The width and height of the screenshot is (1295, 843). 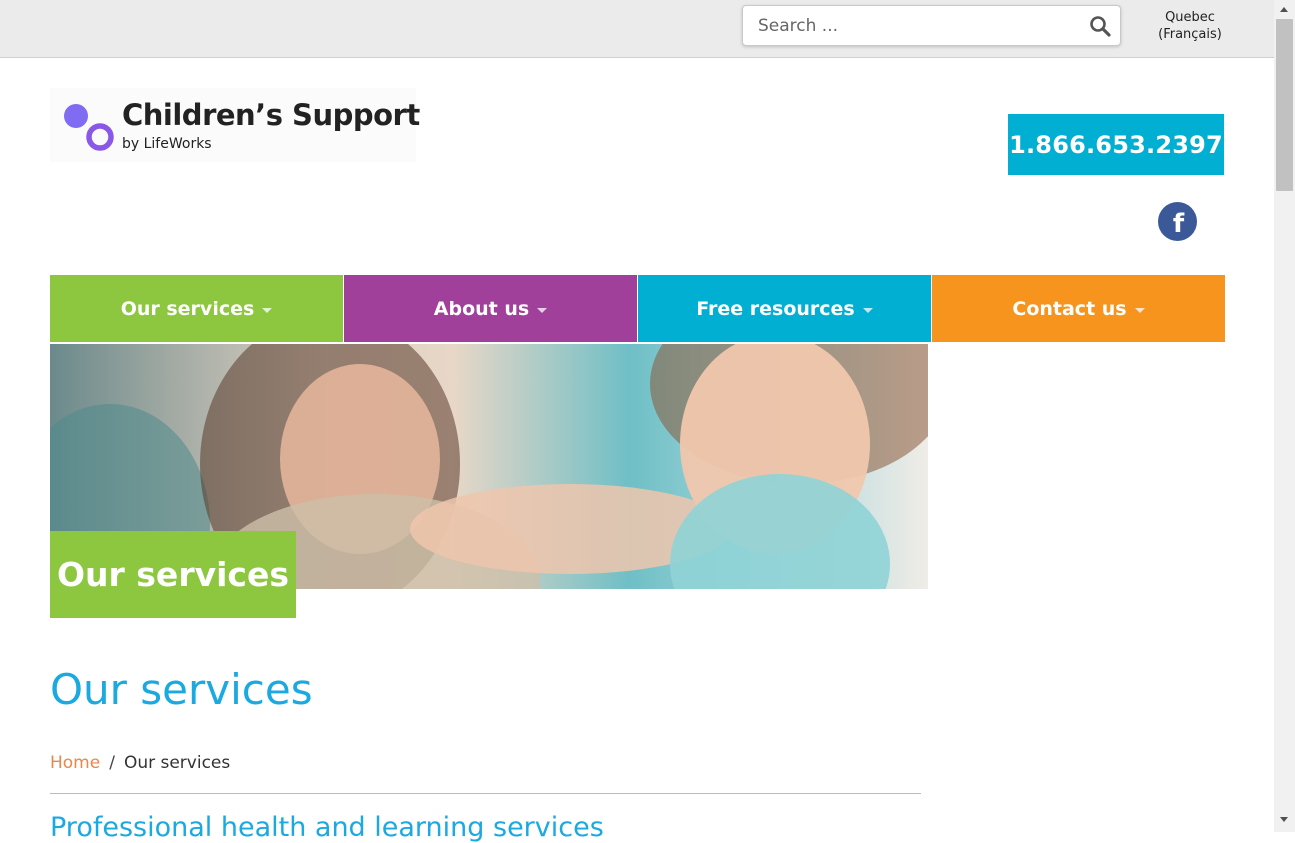 I want to click on nav-item-free-resources: Free resources, so click(x=784, y=308).